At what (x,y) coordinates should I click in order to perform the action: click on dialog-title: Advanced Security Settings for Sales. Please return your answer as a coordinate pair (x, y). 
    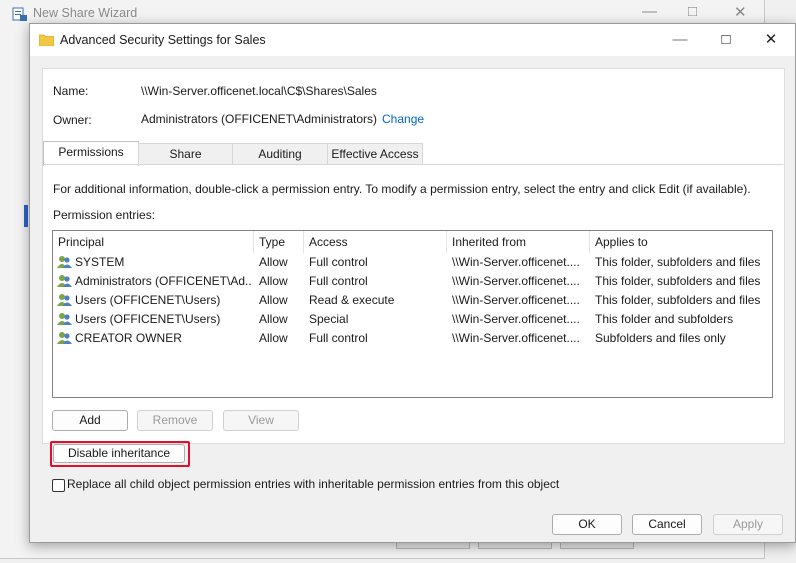
    Looking at the image, I should click on (163, 40).